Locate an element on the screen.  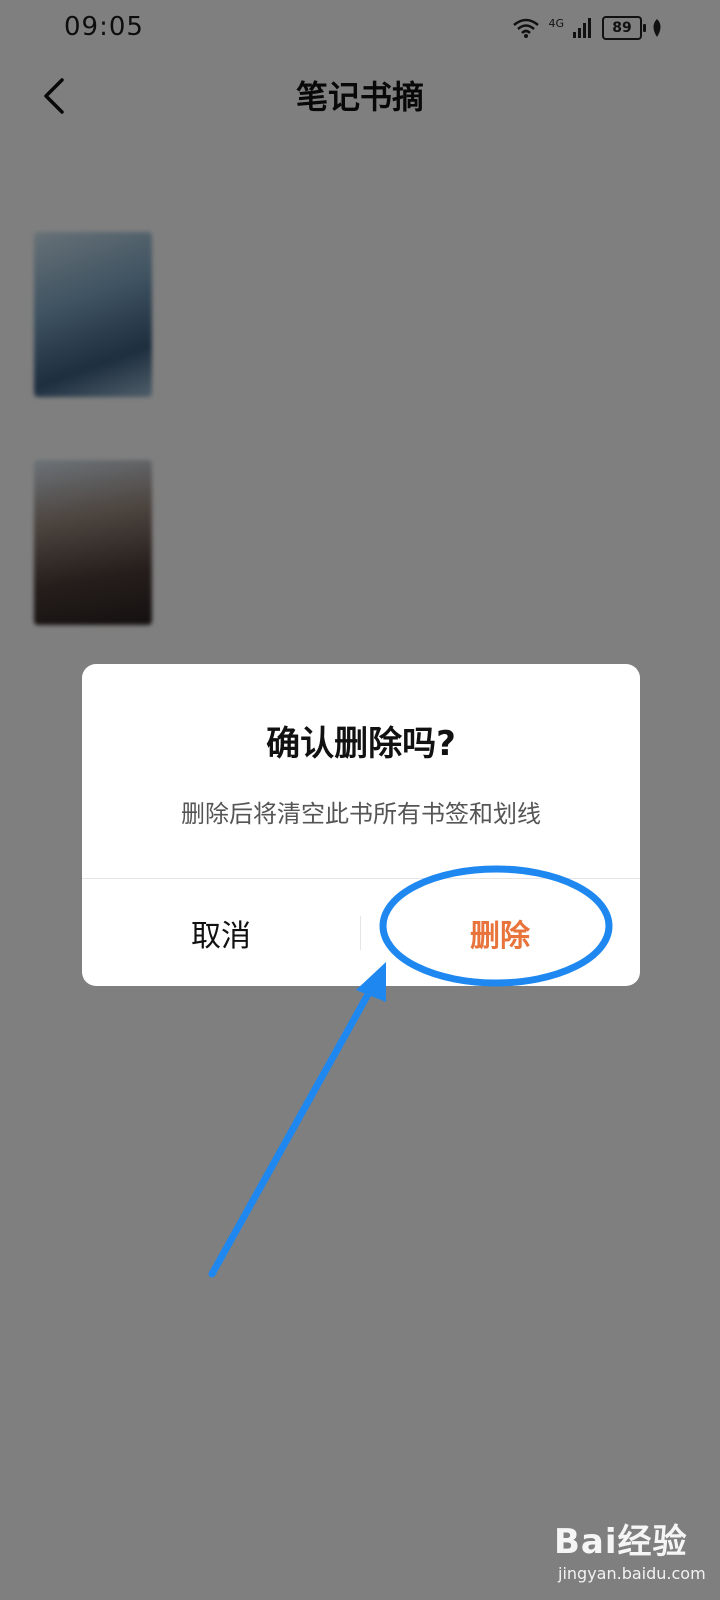
dialog-message: 删除后将清空此书所有书签和划线 is located at coordinates (361, 814).